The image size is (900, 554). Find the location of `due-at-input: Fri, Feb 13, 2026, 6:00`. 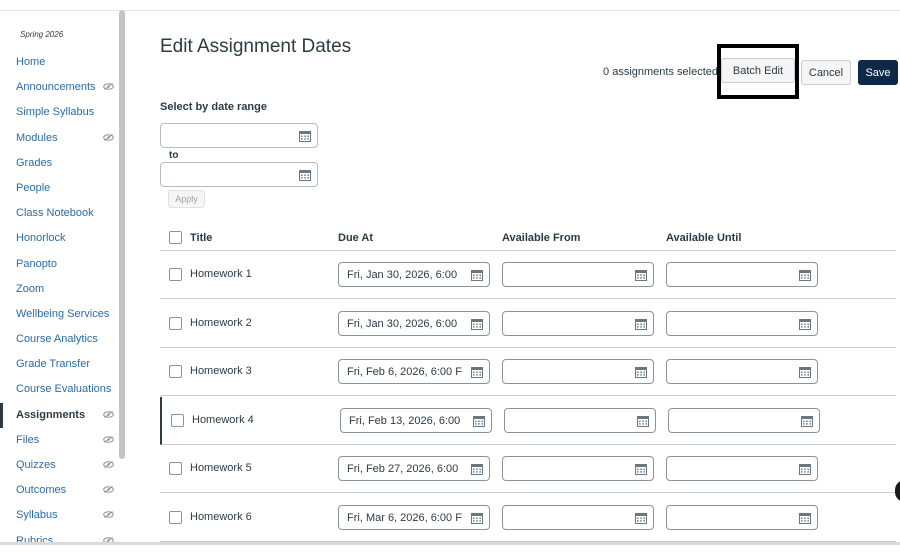

due-at-input: Fri, Feb 13, 2026, 6:00 is located at coordinates (416, 420).